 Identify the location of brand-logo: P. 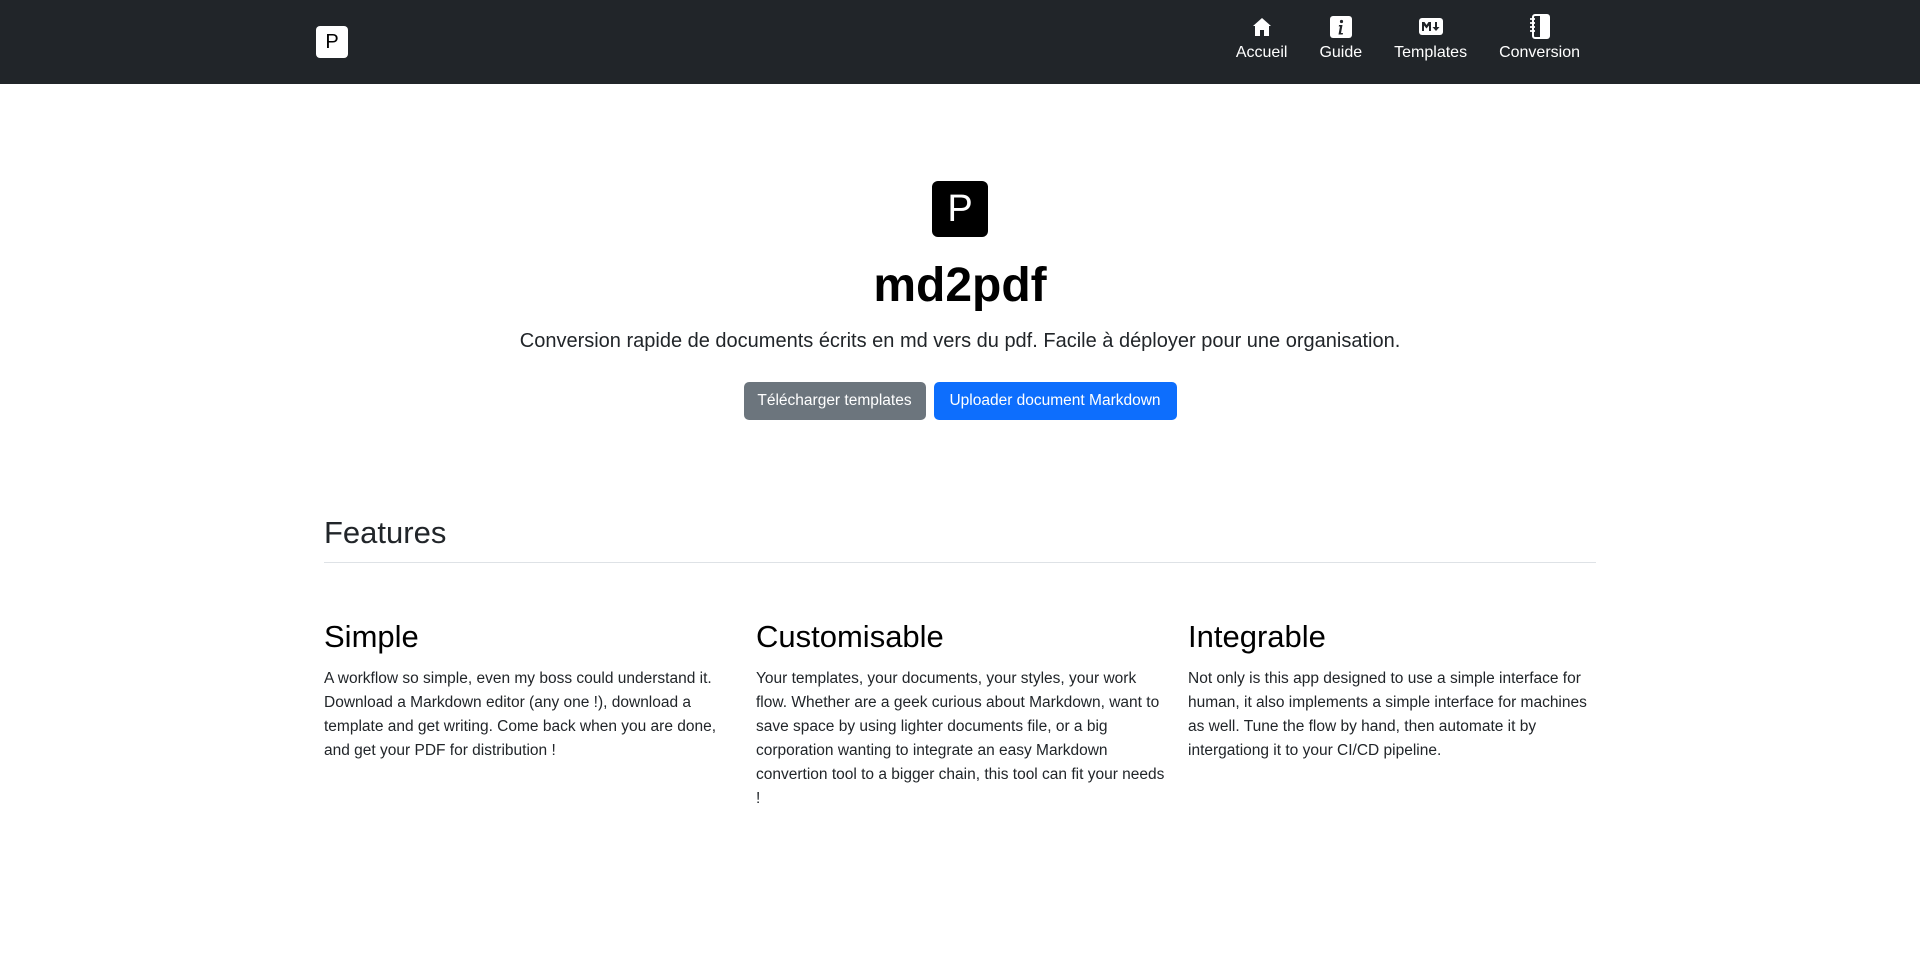
(332, 42).